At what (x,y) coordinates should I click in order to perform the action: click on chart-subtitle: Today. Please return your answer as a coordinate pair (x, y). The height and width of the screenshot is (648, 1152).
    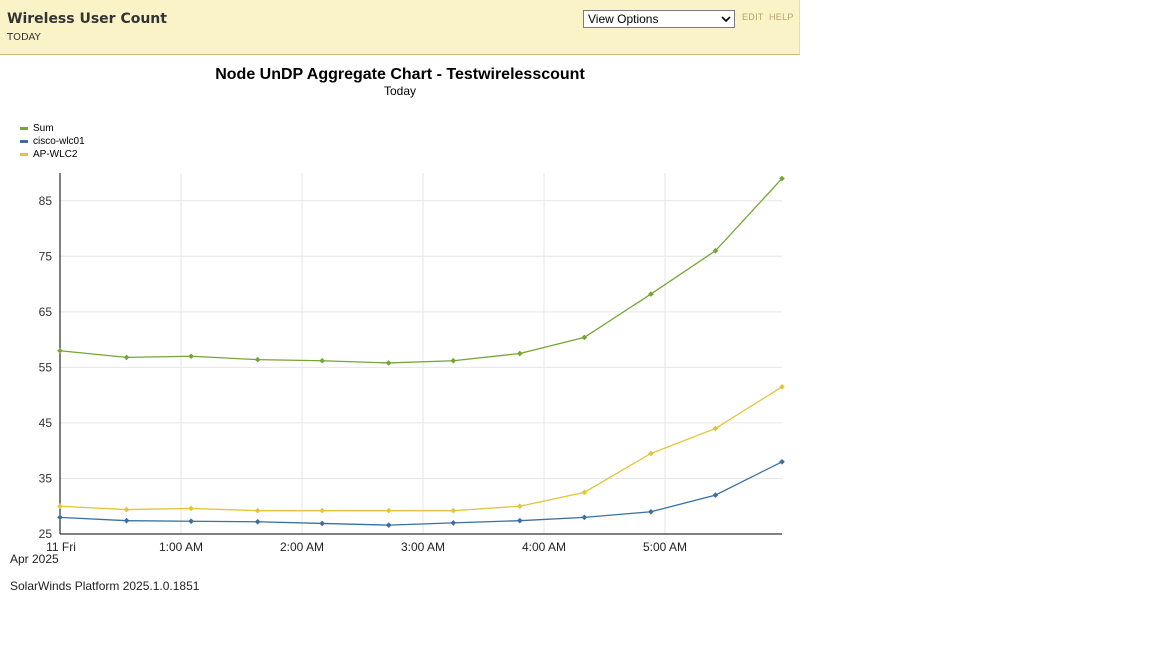
    Looking at the image, I should click on (400, 91).